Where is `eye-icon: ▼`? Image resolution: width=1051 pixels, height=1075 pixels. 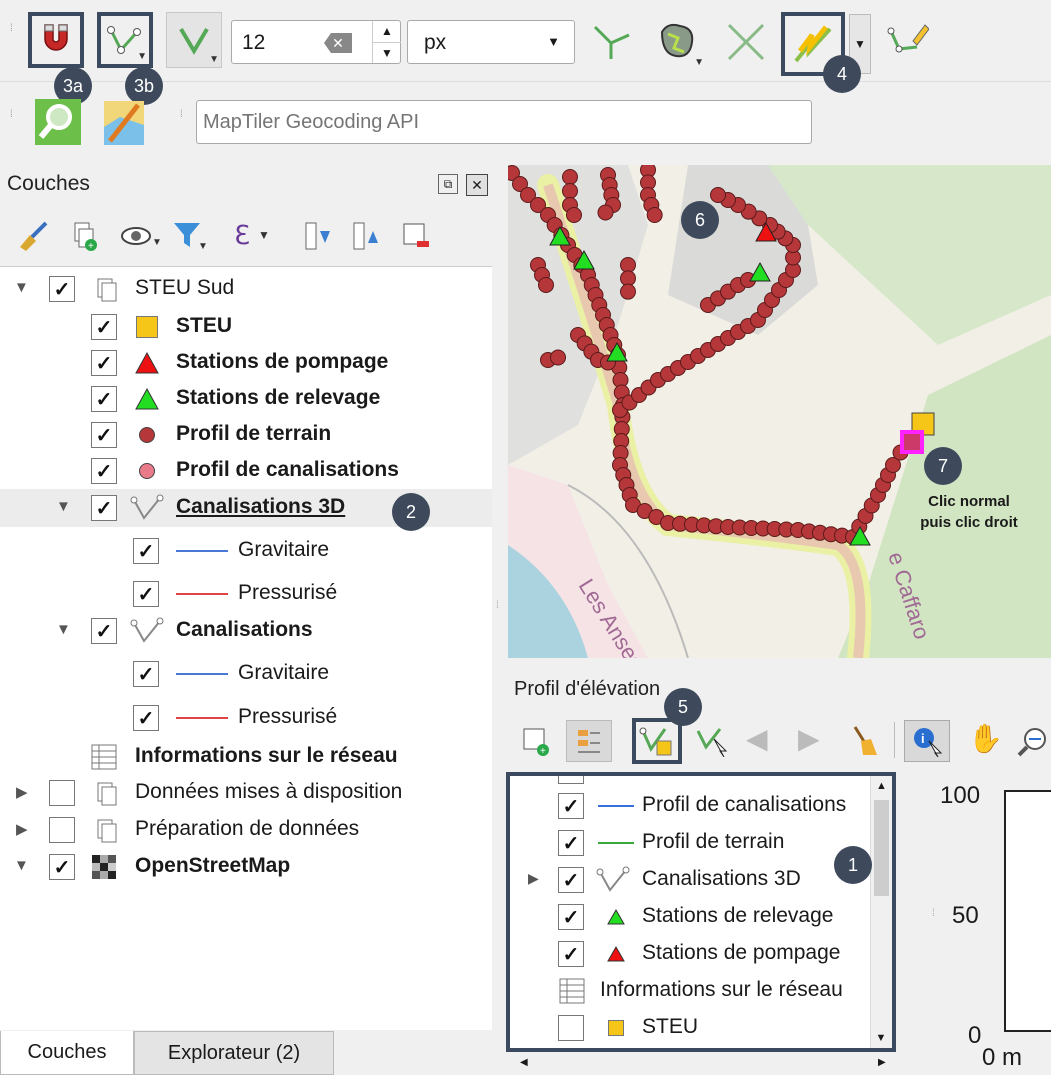
eye-icon: ▼ is located at coordinates (140, 236).